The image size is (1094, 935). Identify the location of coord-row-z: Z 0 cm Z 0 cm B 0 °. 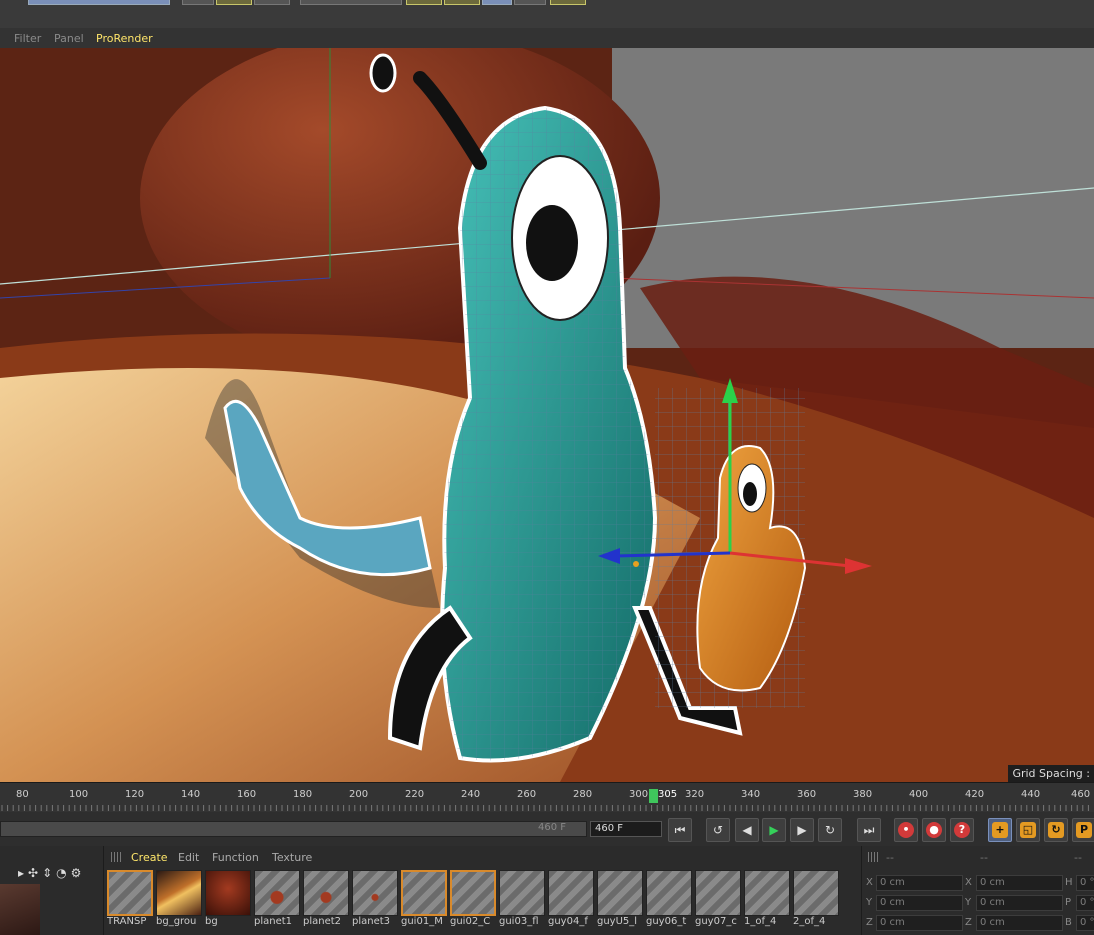
(978, 923).